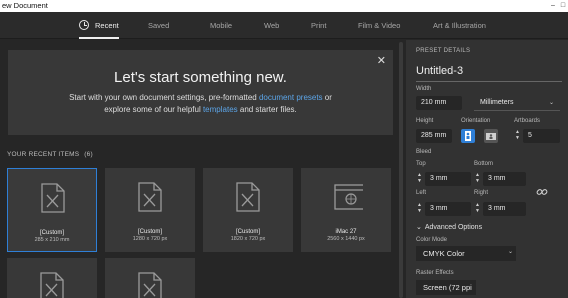 This screenshot has width=568, height=298. I want to click on recent-items-count: (6), so click(88, 154).